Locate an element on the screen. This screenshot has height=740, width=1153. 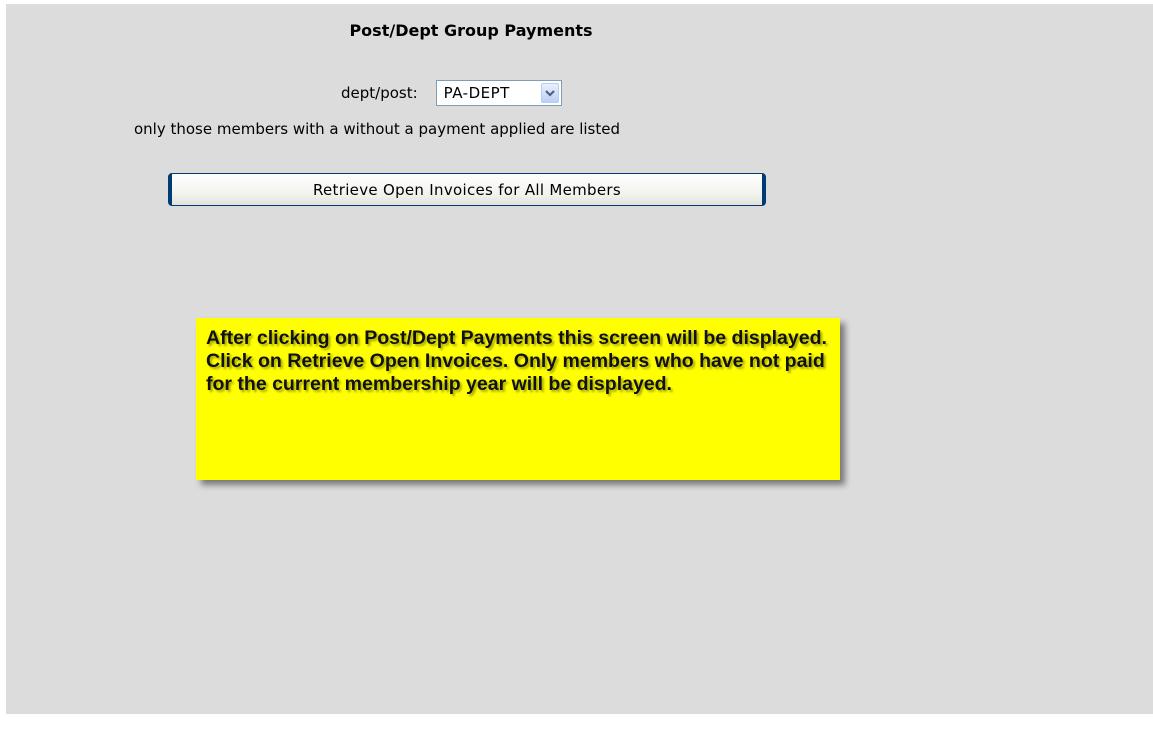
dept-post-selected-value: PA-DEPT is located at coordinates (476, 93).